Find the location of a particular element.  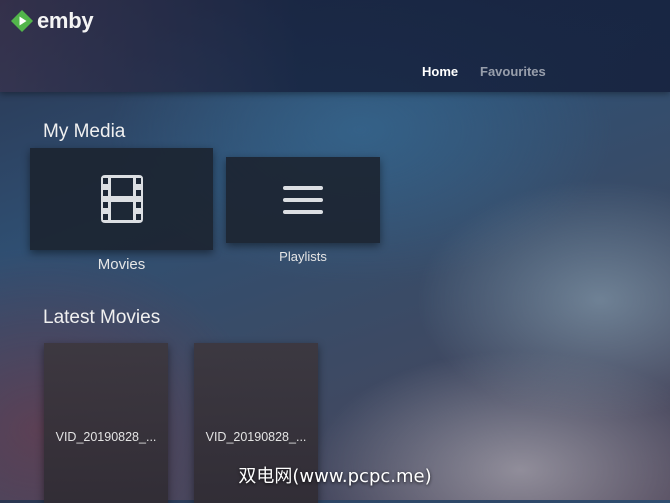

library-card-movies is located at coordinates (121, 199).